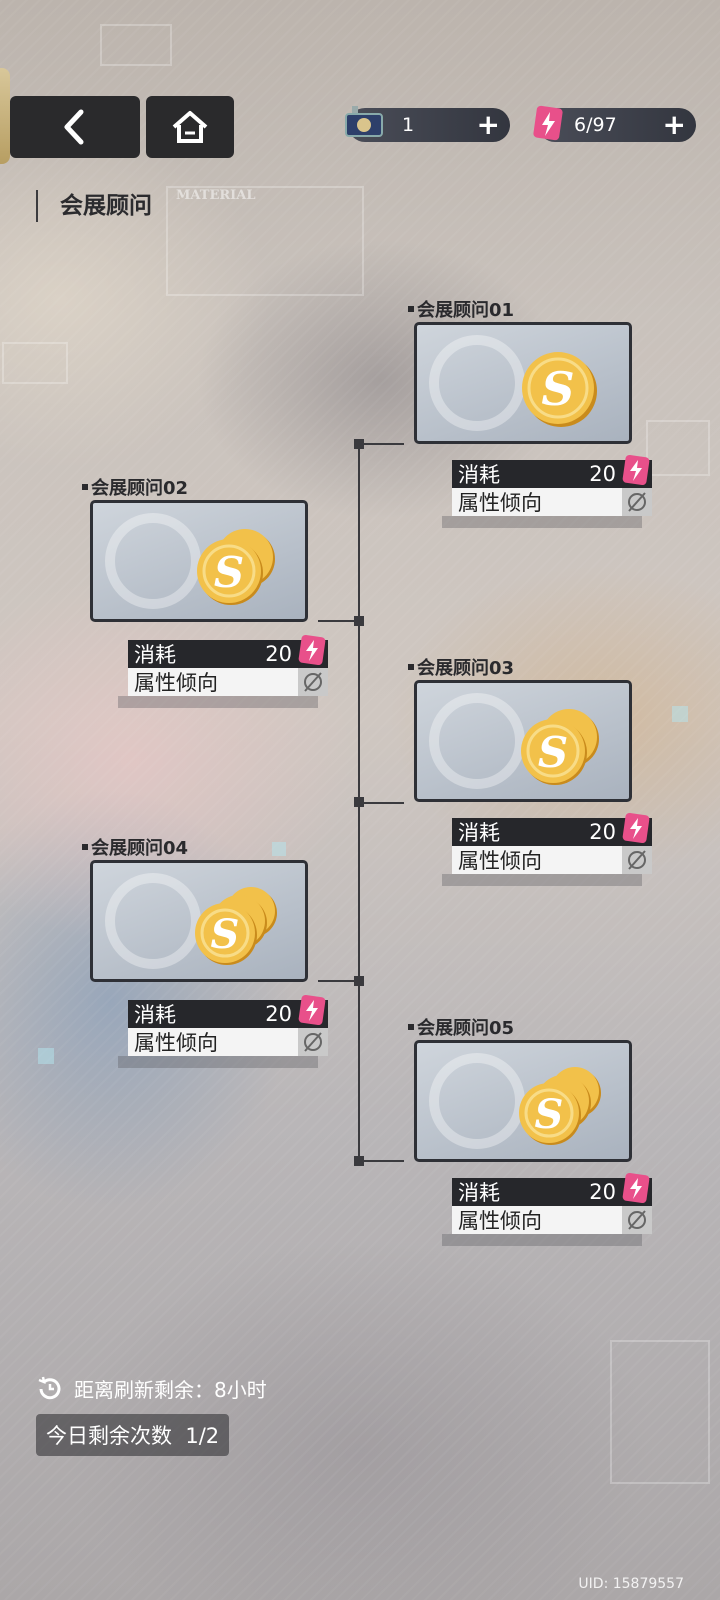 Image resolution: width=720 pixels, height=1600 pixels. I want to click on node-card-02: S, so click(199, 561).